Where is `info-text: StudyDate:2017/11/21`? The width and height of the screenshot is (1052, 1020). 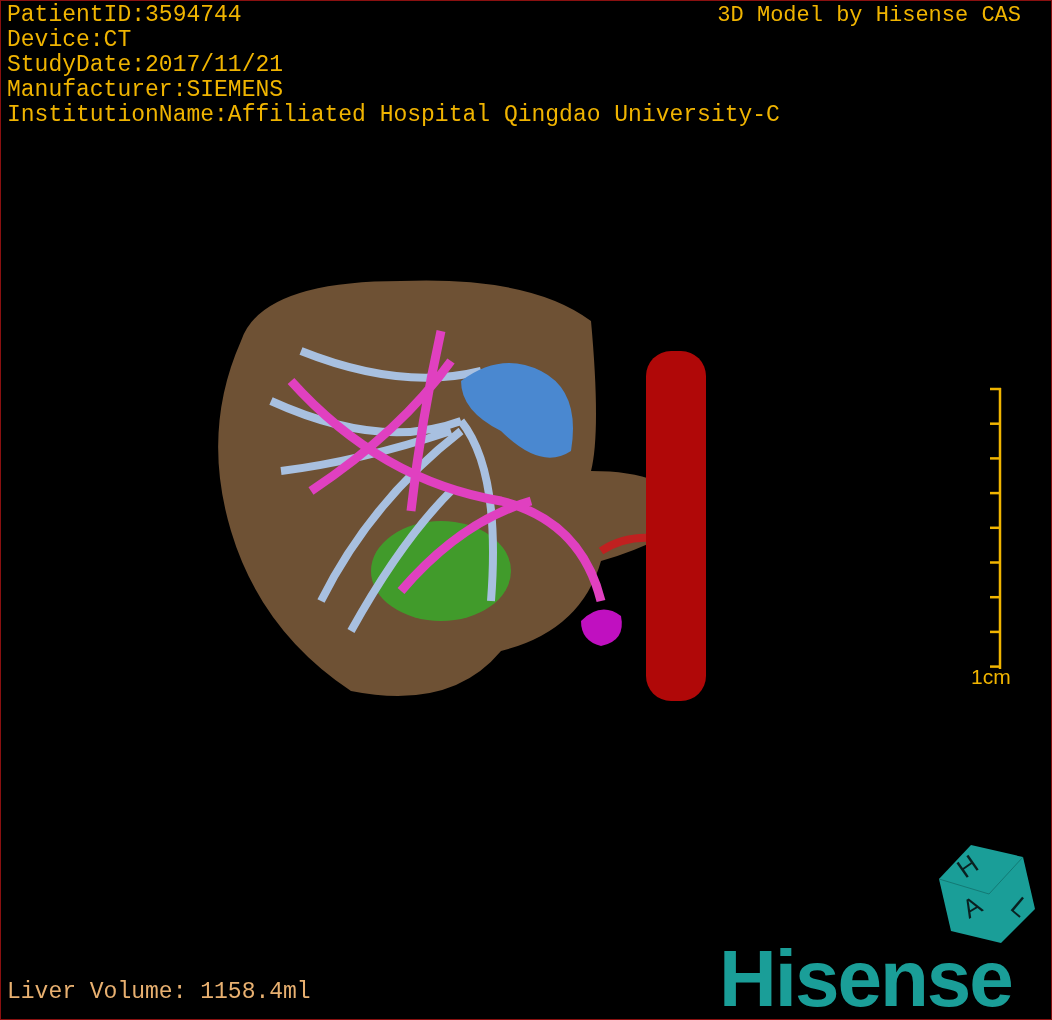 info-text: StudyDate:2017/11/21 is located at coordinates (145, 65).